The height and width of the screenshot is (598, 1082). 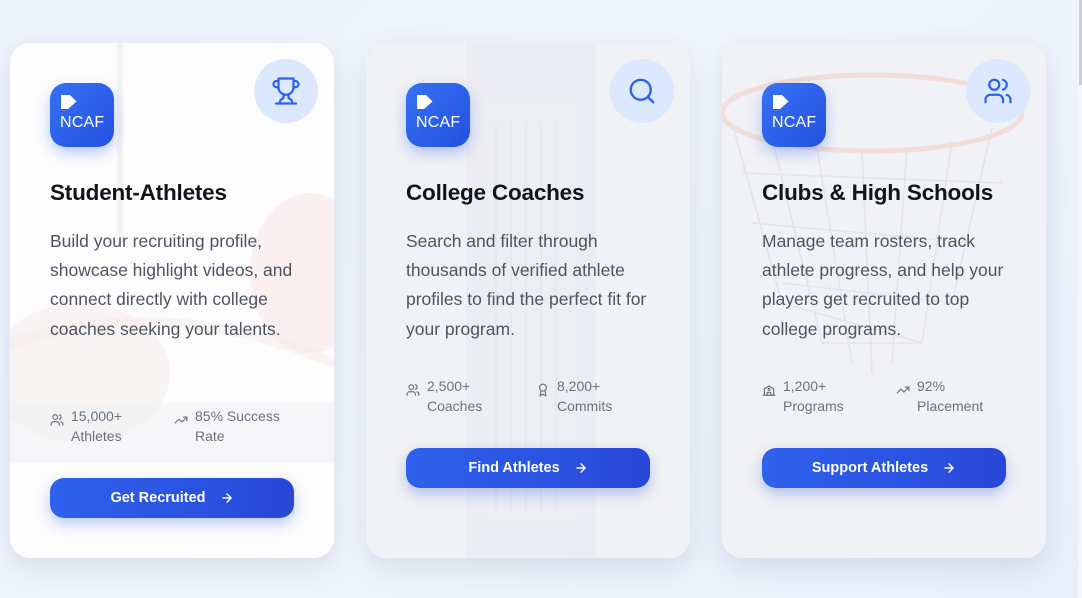 I want to click on search-icon, so click(x=642, y=91).